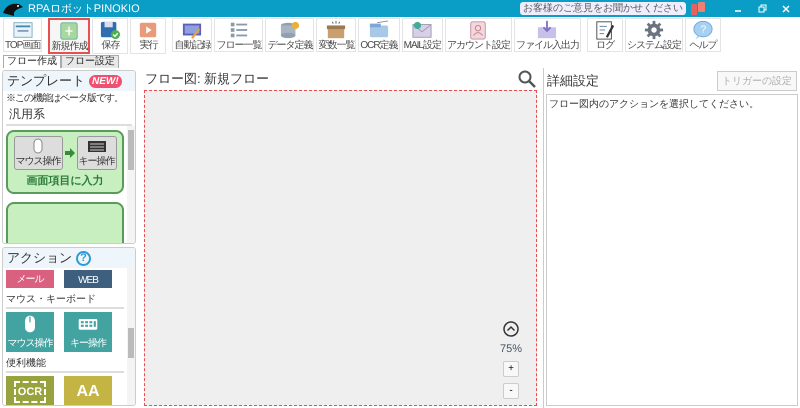  Describe the element at coordinates (30, 279) in the screenshot. I see `action-tile: メール` at that location.